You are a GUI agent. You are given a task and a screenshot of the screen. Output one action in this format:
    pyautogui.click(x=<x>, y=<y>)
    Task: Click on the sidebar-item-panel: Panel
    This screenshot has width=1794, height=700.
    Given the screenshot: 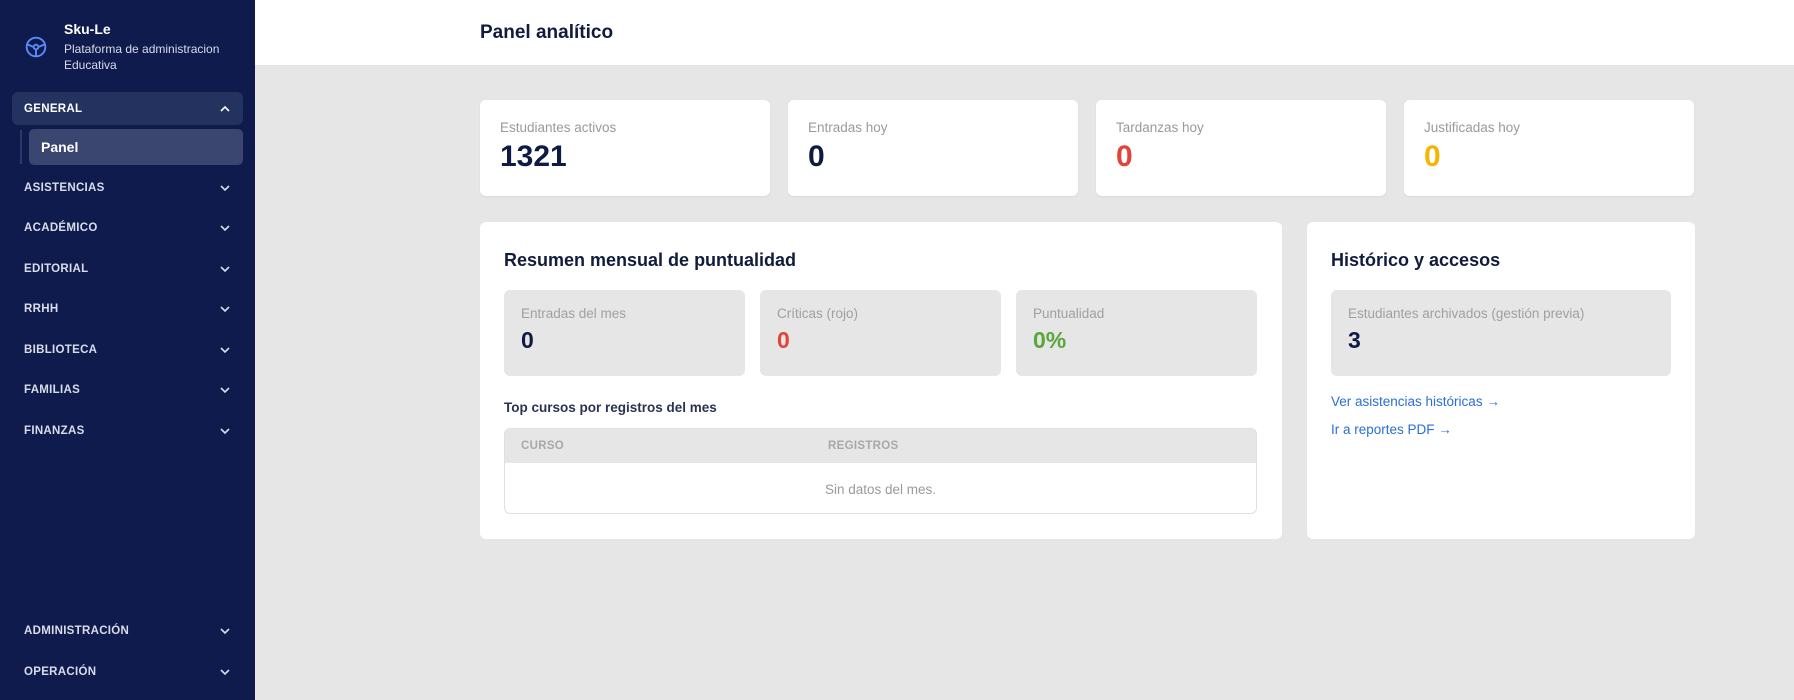 What is the action you would take?
    pyautogui.click(x=136, y=147)
    